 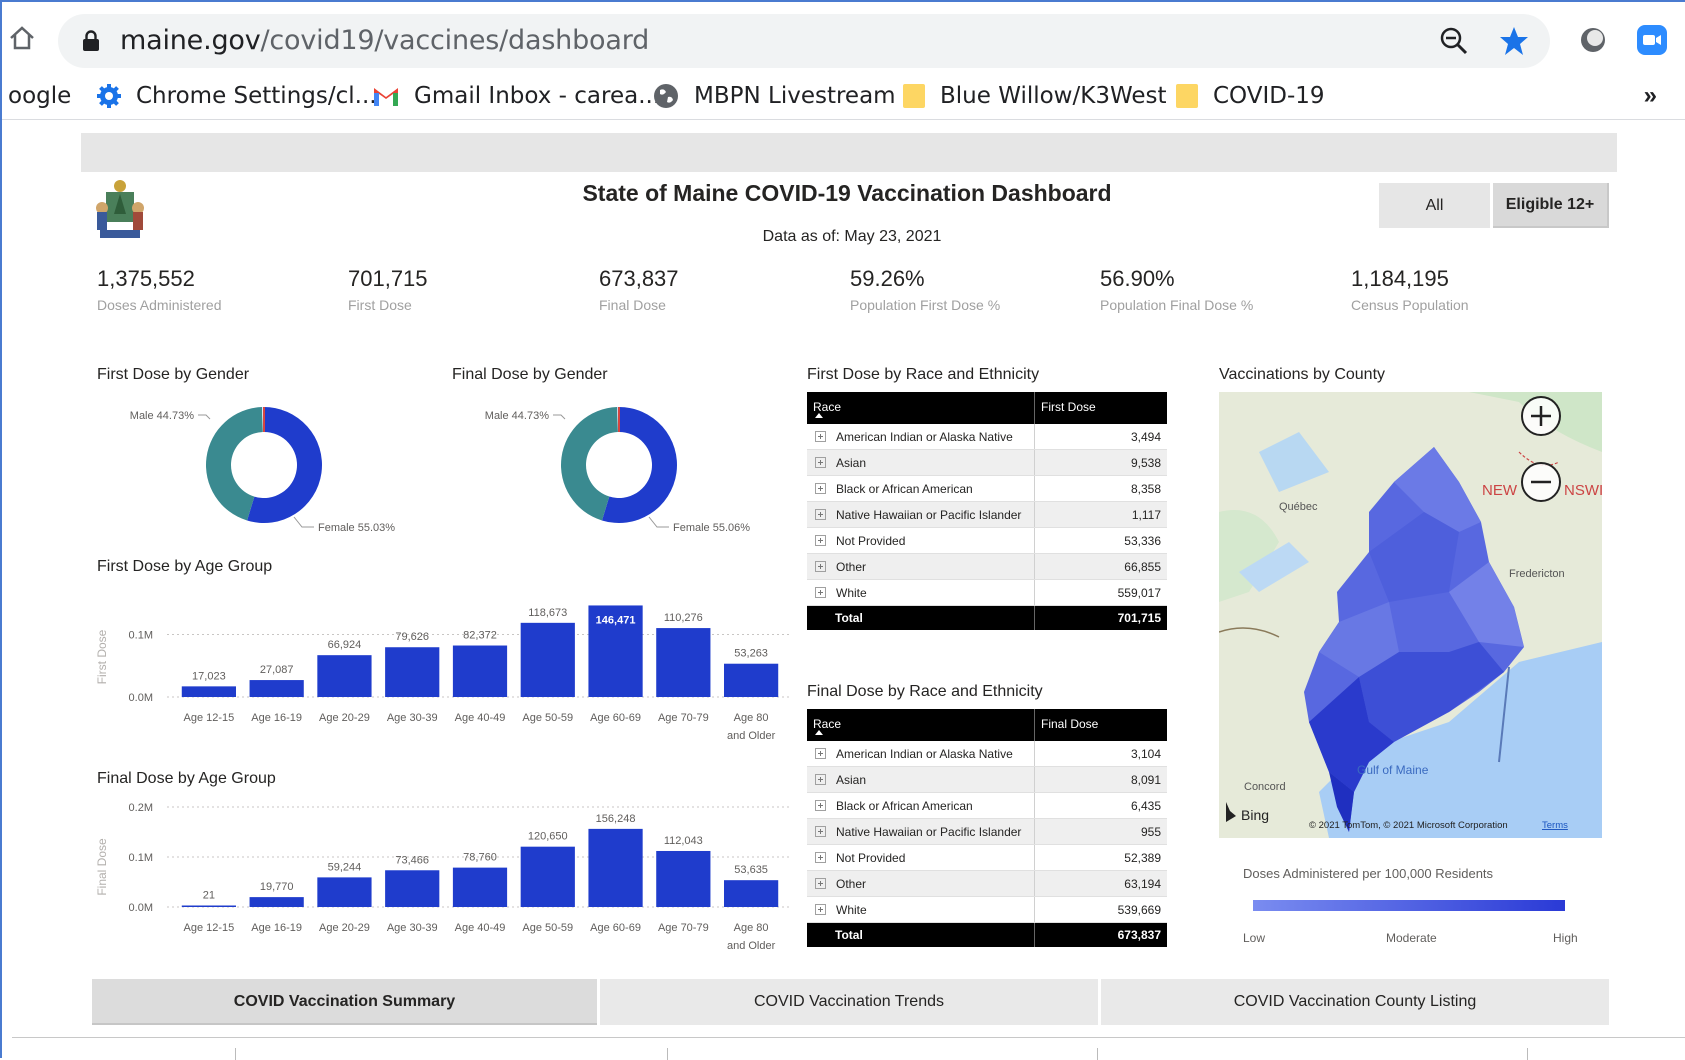 I want to click on divider, so click(x=1527, y=1054).